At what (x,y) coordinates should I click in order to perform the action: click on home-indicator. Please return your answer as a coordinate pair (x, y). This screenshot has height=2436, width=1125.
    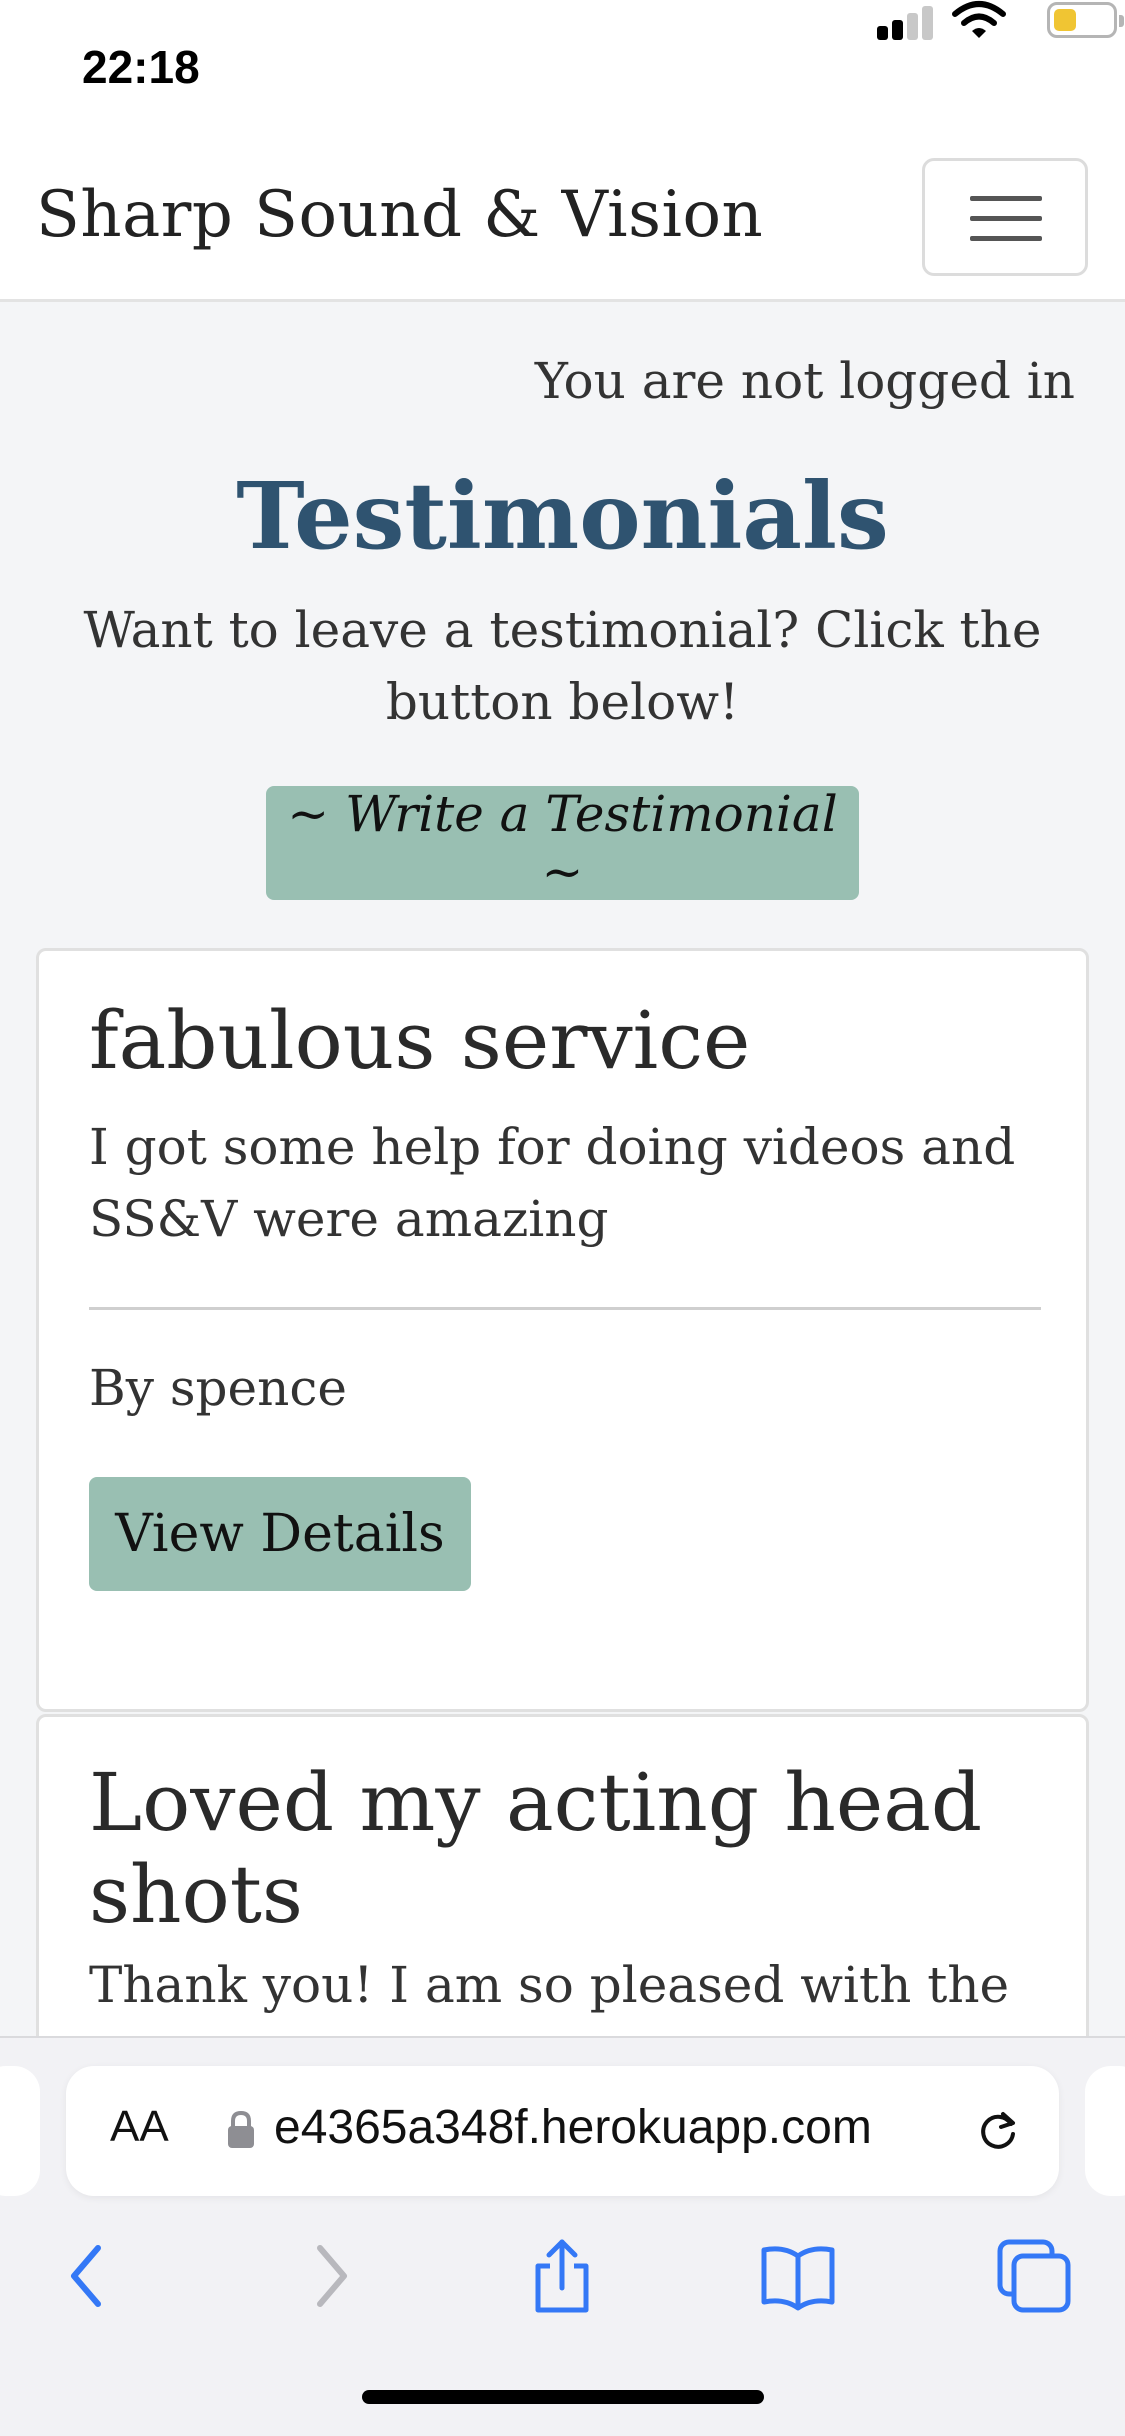
    Looking at the image, I should click on (563, 2397).